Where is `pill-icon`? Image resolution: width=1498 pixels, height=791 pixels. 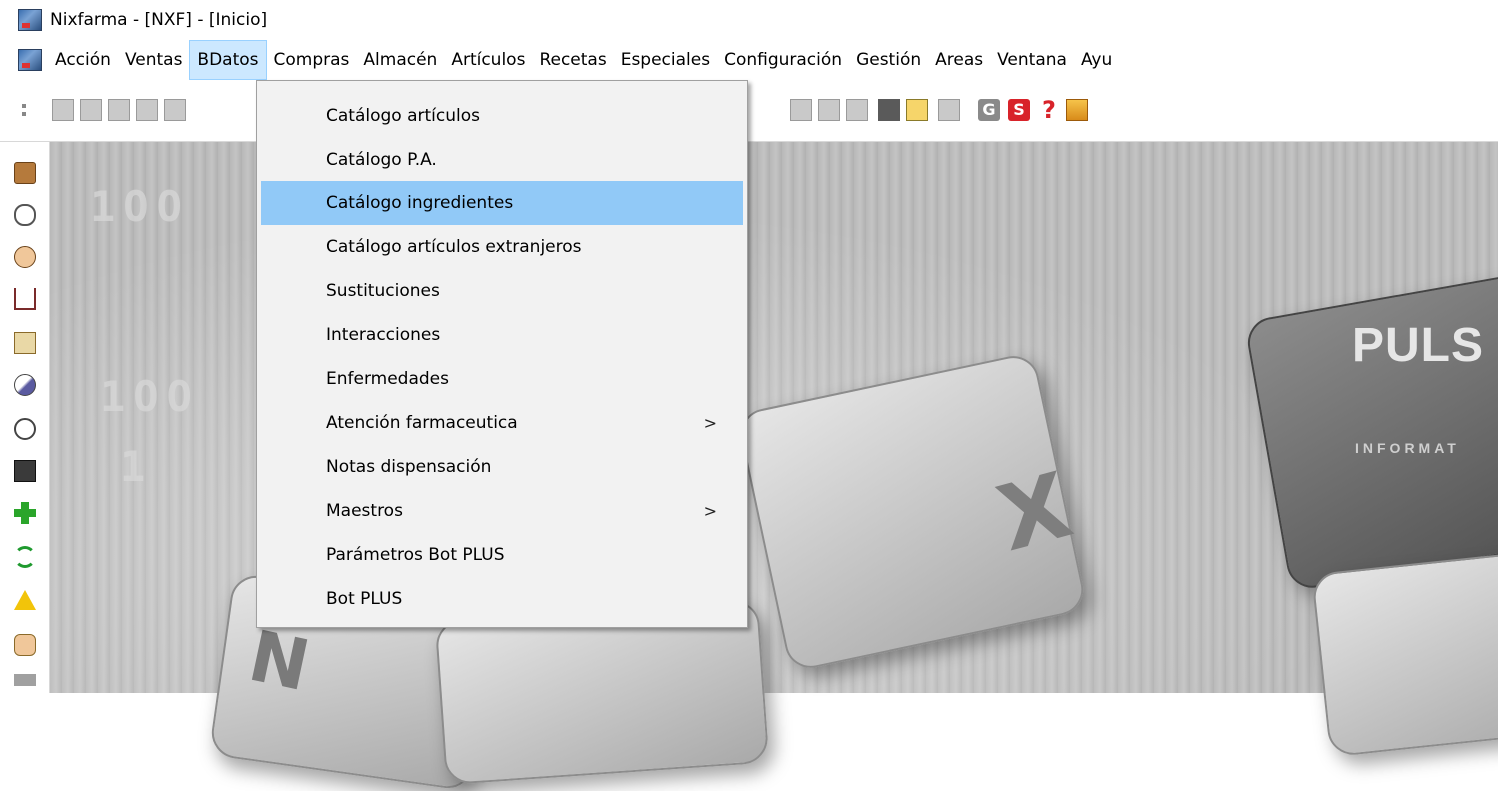
pill-icon is located at coordinates (25, 385).